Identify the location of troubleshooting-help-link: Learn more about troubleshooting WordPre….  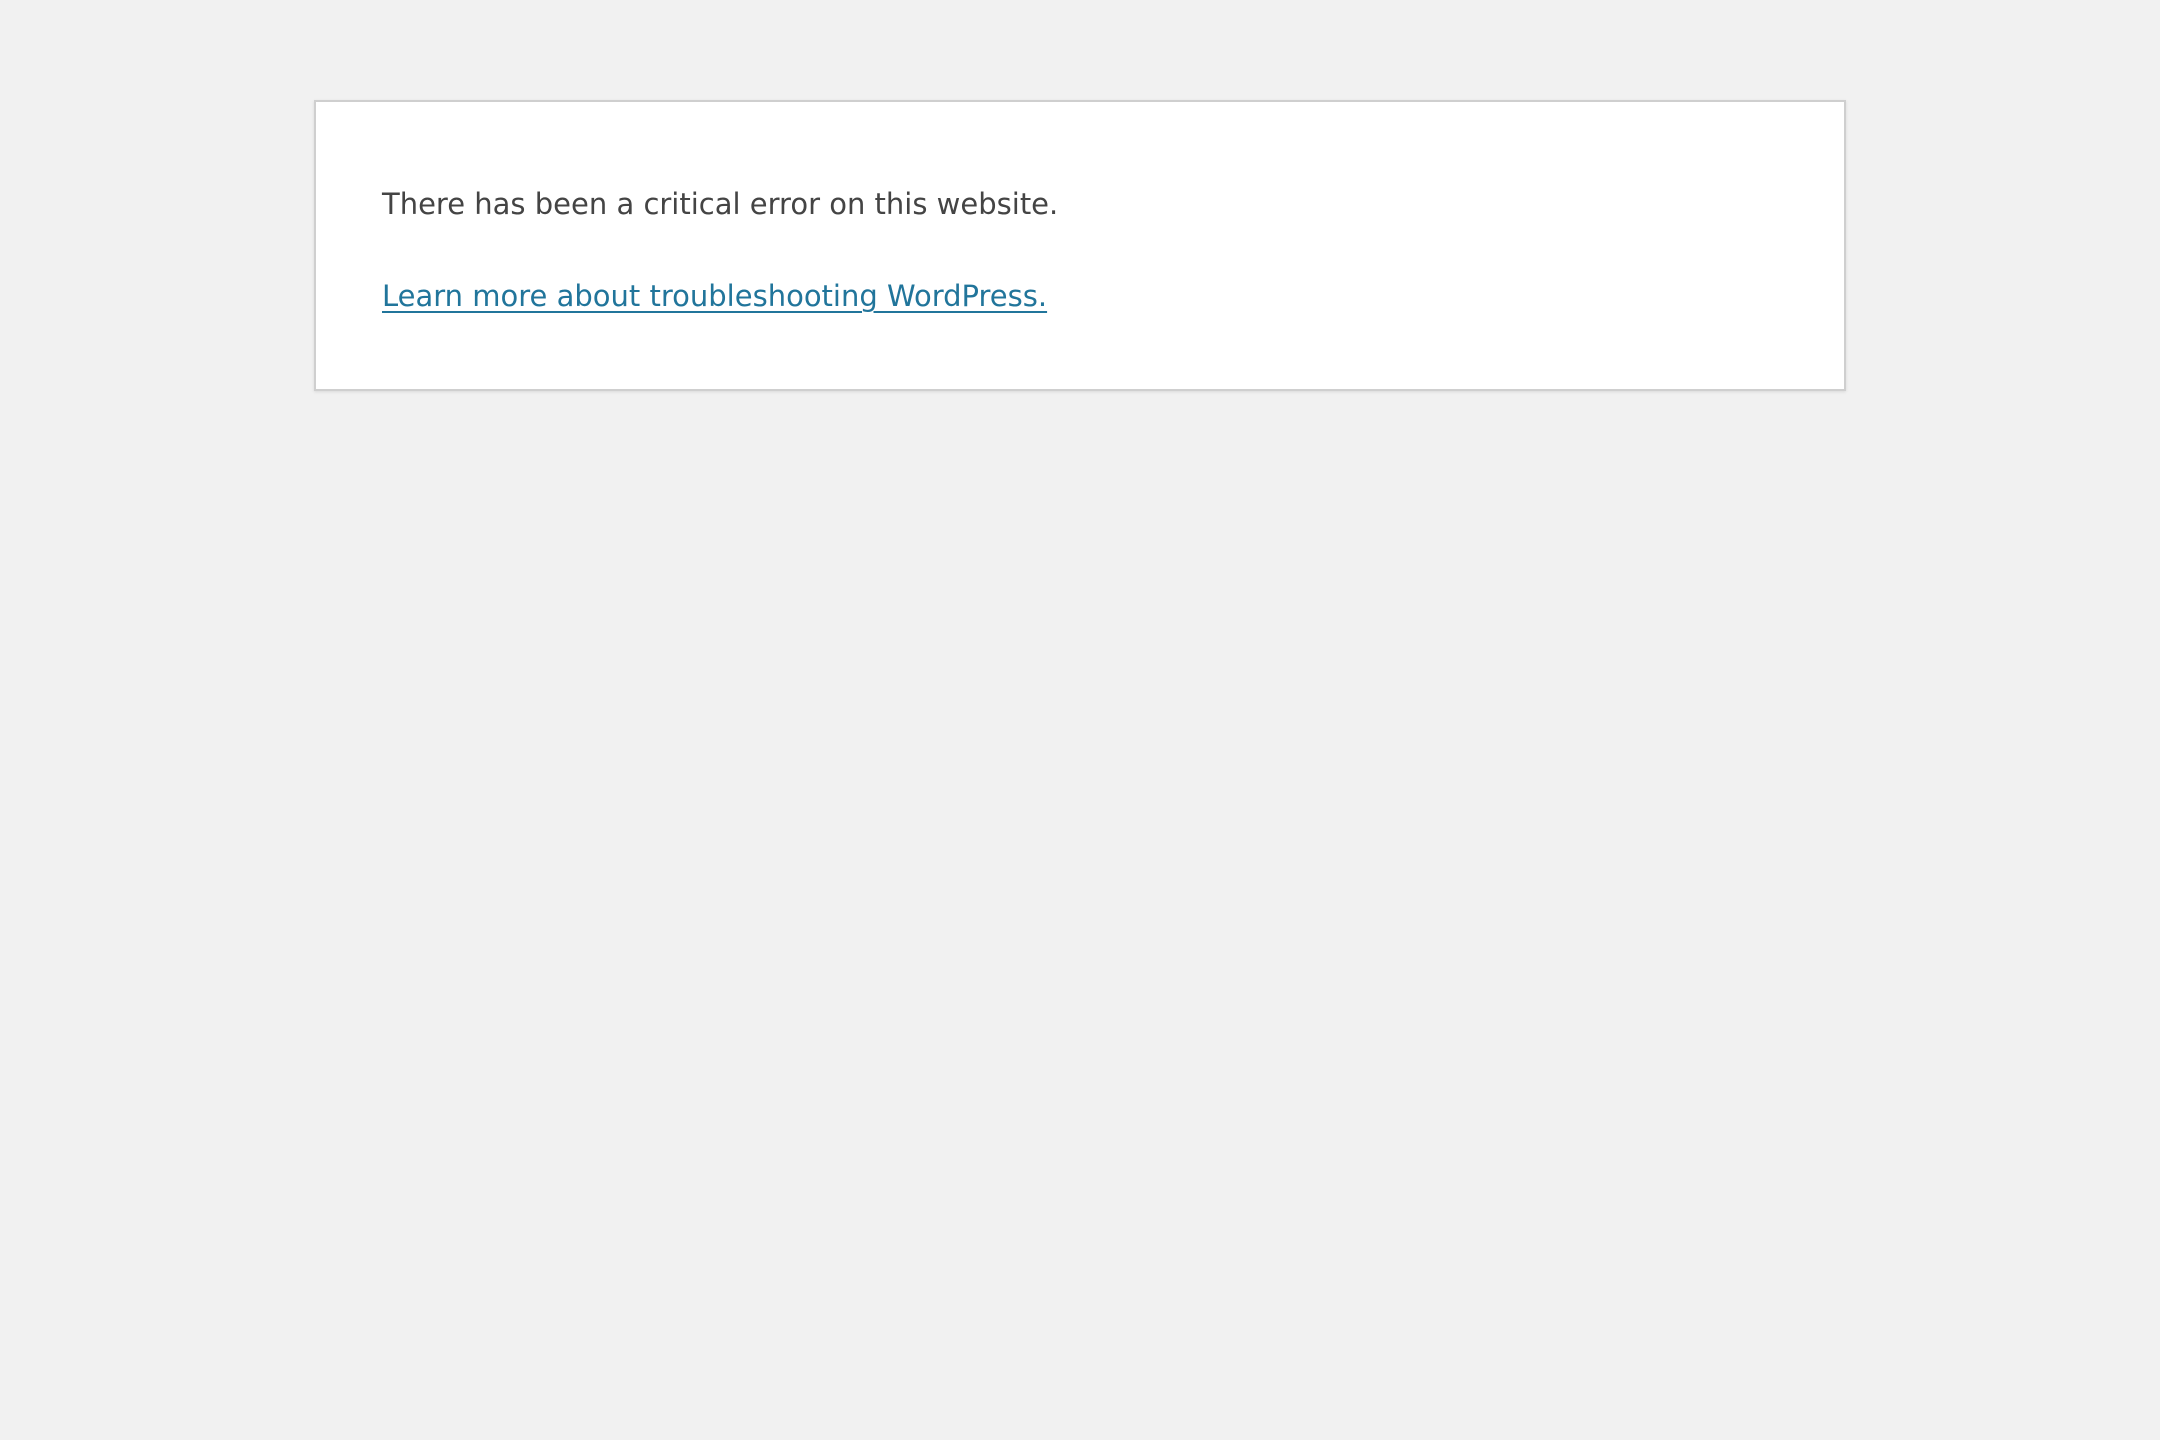
(714, 296).